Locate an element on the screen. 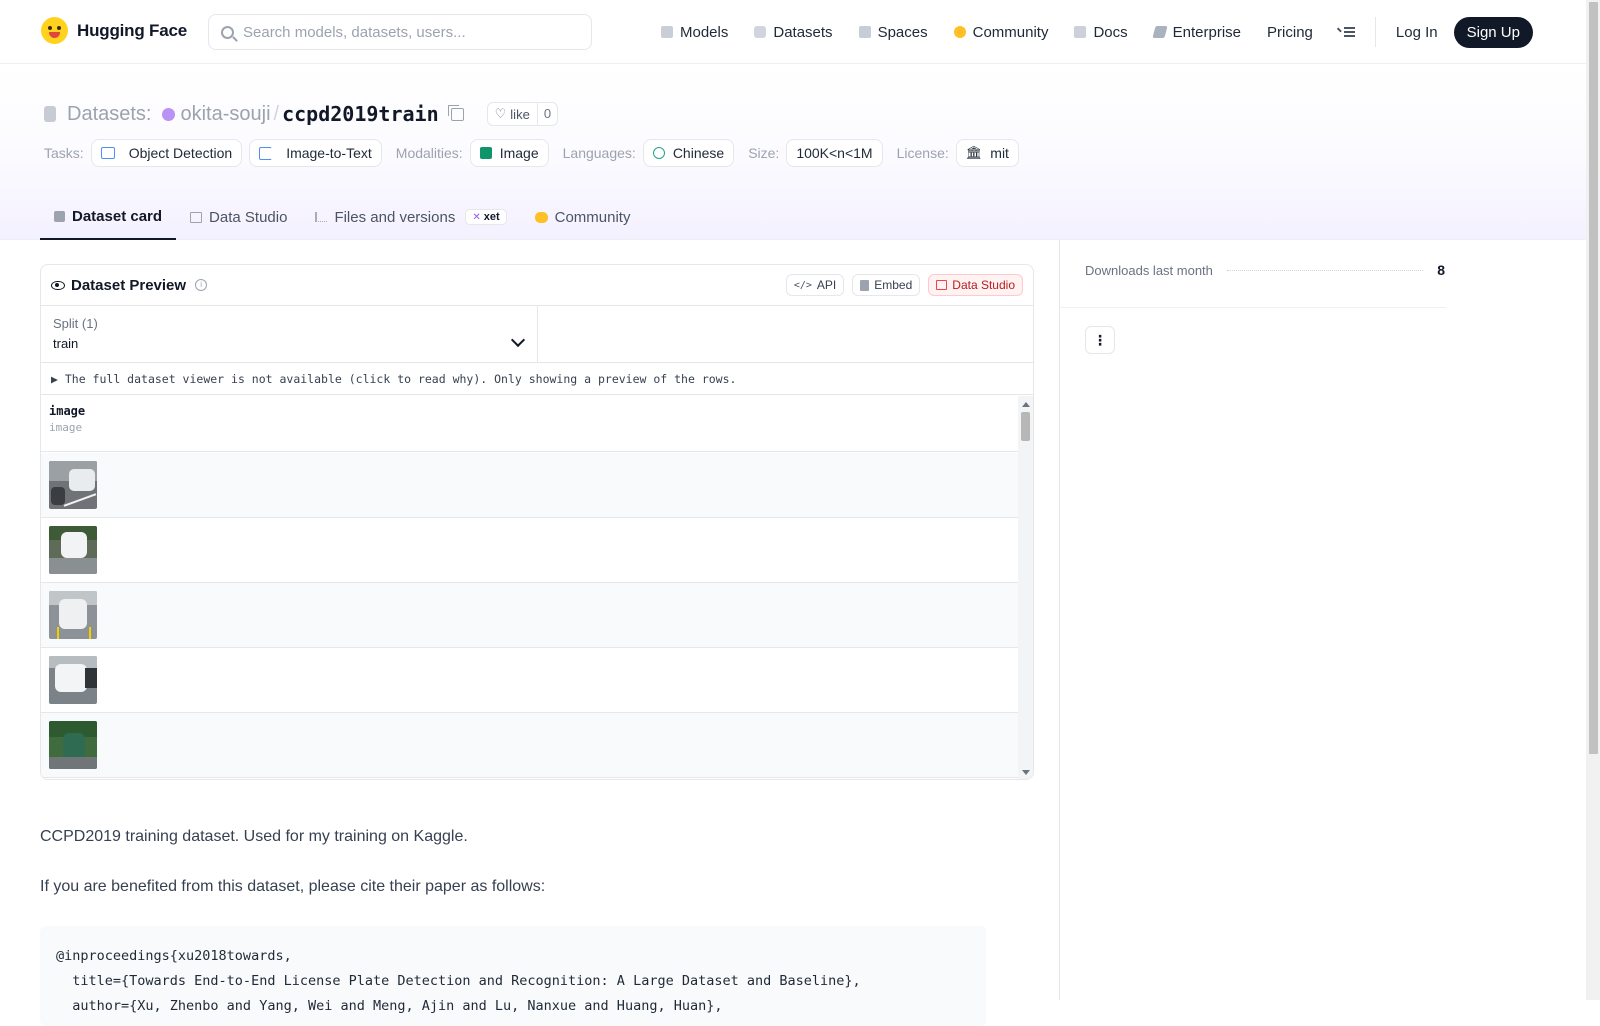 The width and height of the screenshot is (1600, 1026). object-detection-icon is located at coordinates (107, 153).